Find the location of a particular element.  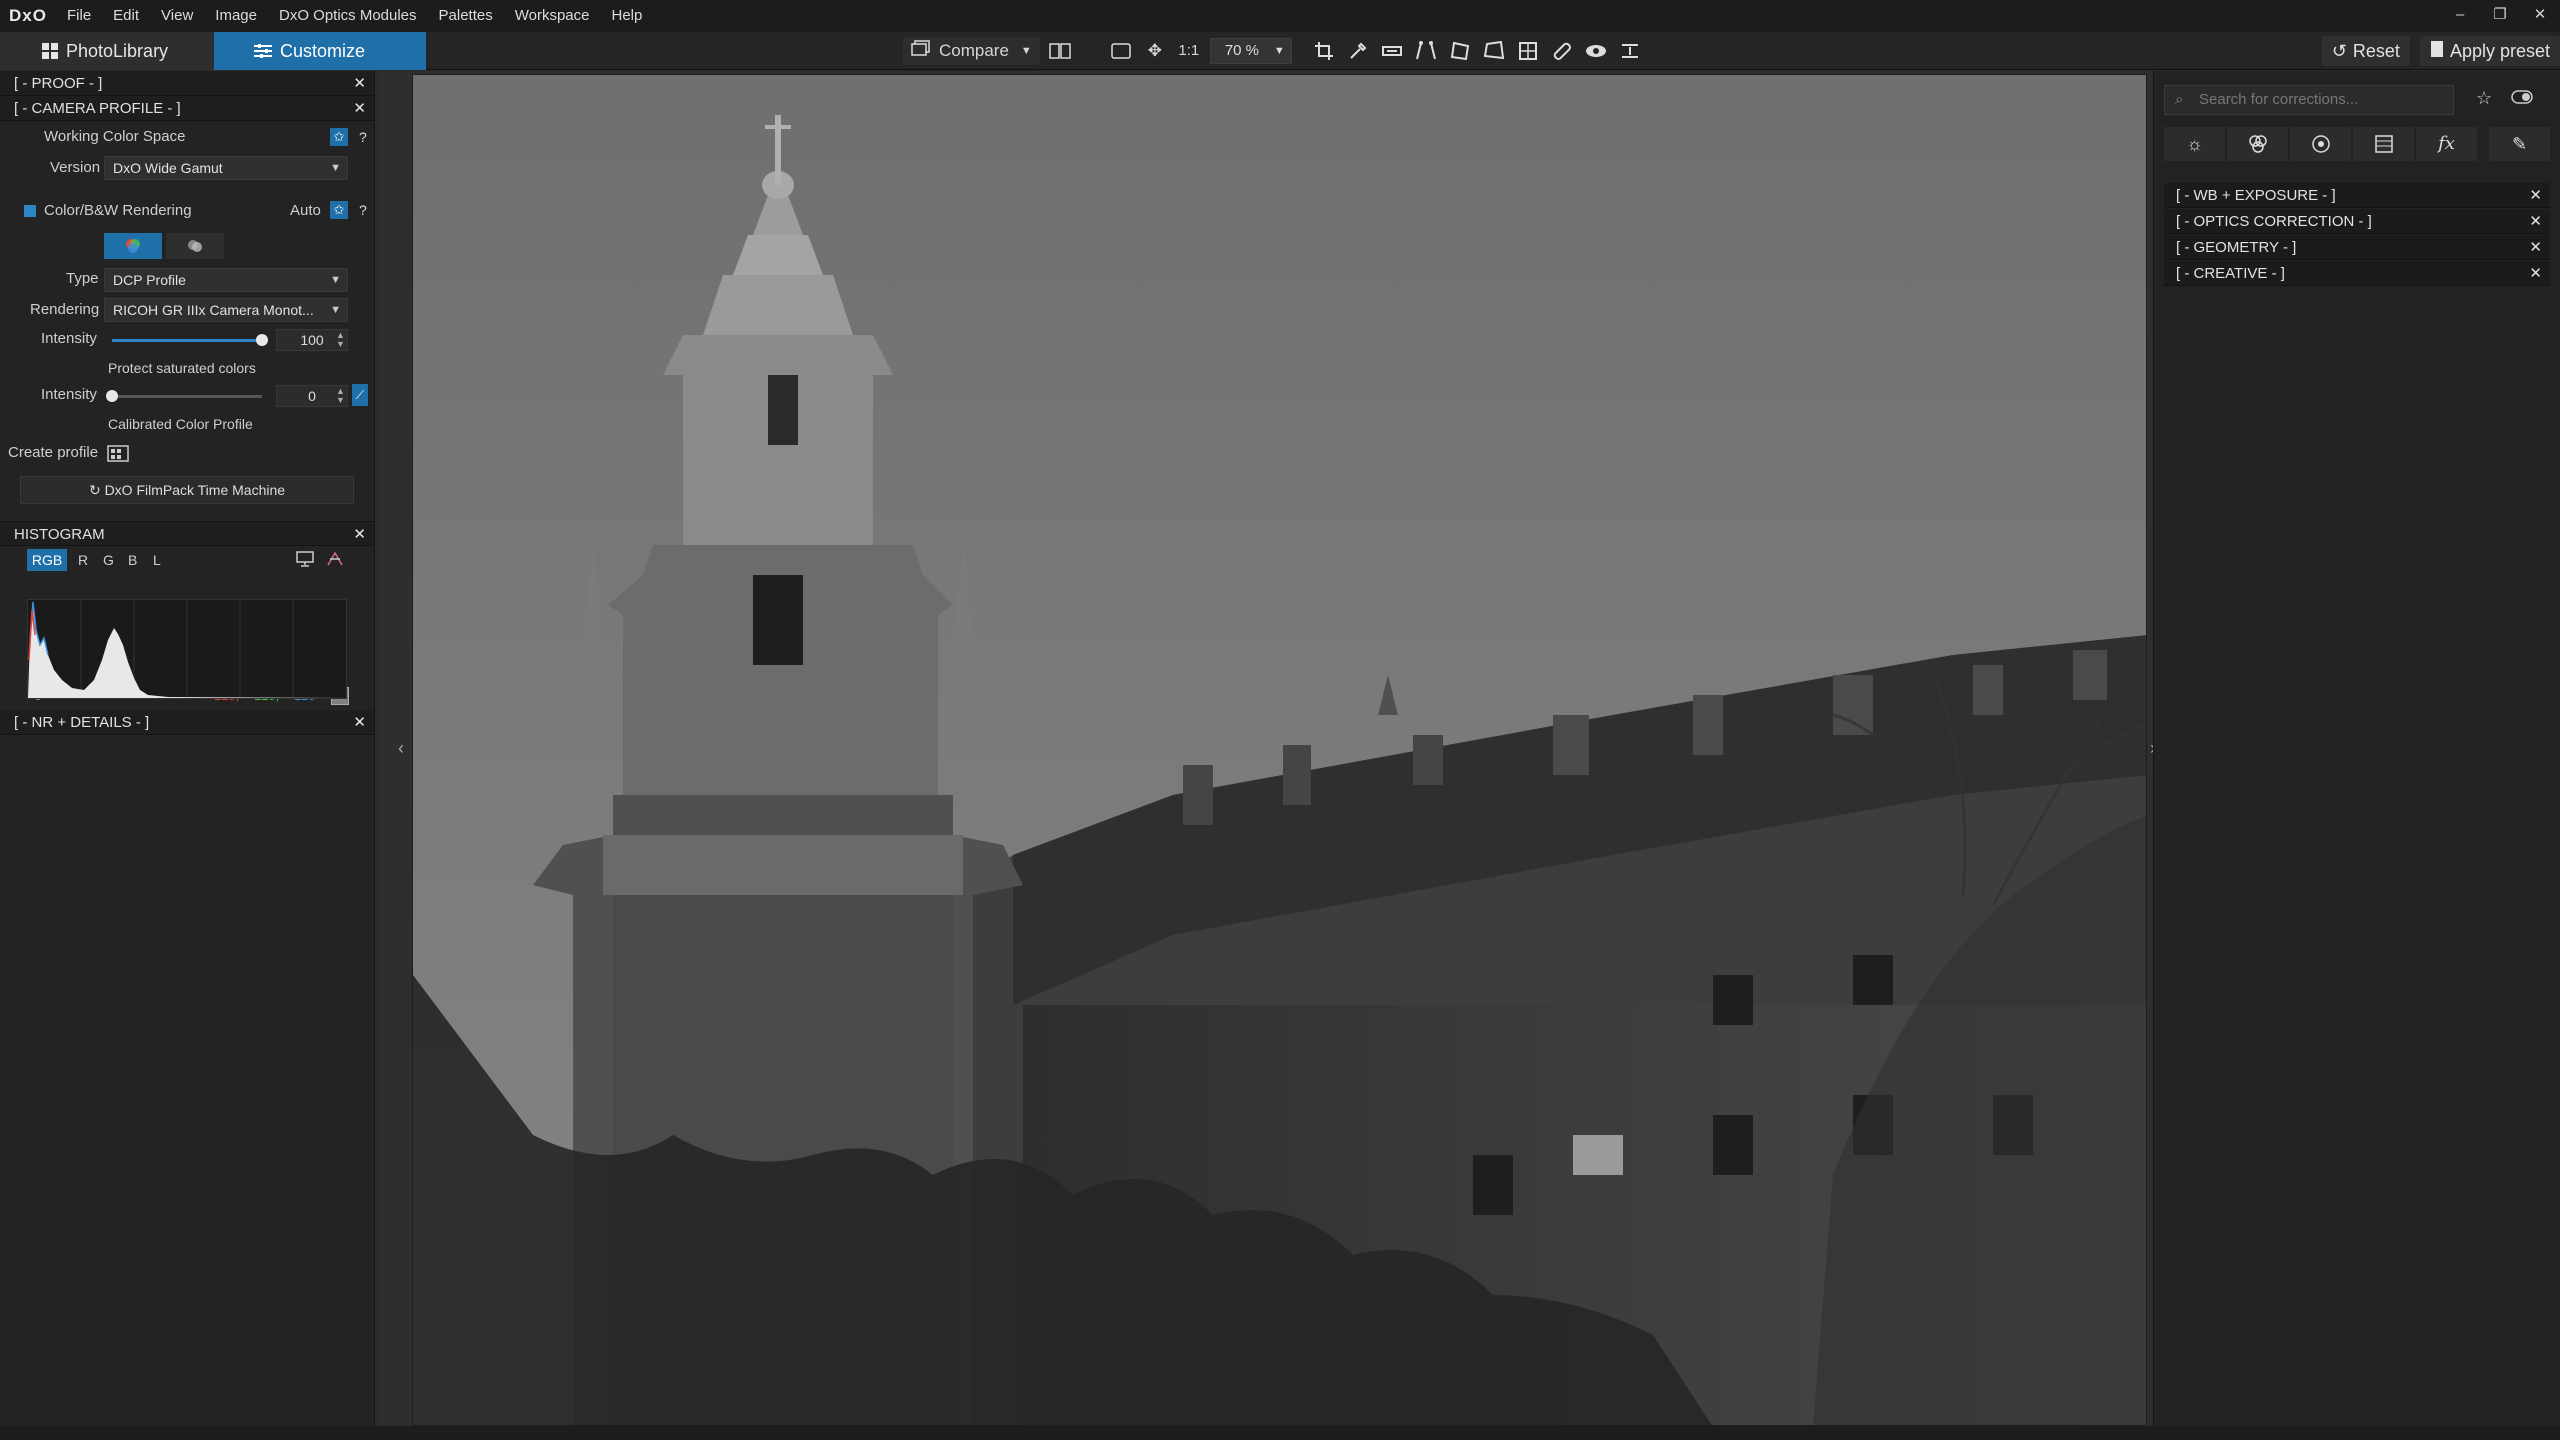

collapse-left-icon: ‹ is located at coordinates (401, 748).